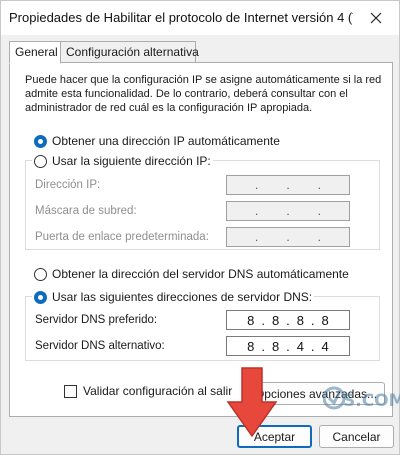 This screenshot has height=455, width=400. What do you see at coordinates (86, 211) in the screenshot?
I see `subnet-mask-label: Máscara de subred:` at bounding box center [86, 211].